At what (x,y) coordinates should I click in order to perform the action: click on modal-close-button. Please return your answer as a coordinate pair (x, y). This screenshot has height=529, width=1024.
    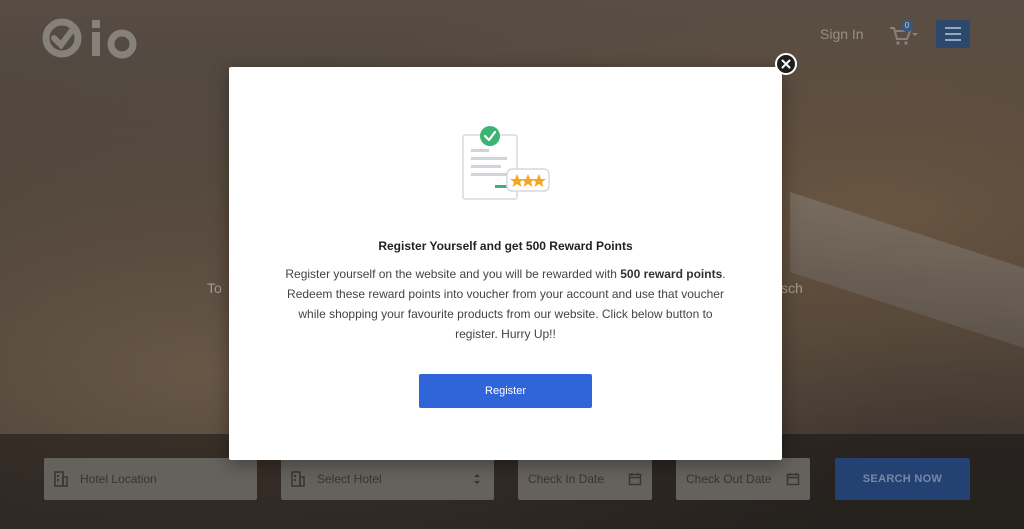
    Looking at the image, I should click on (786, 64).